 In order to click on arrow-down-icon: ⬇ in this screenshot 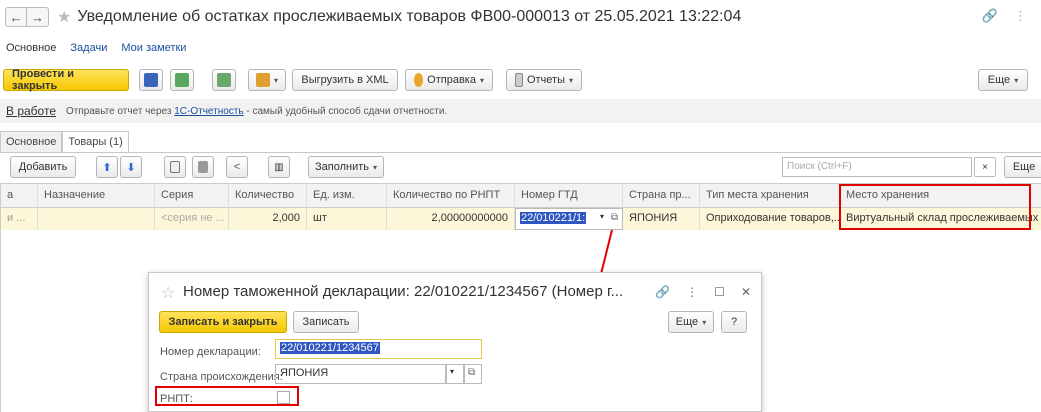, I will do `click(131, 167)`.